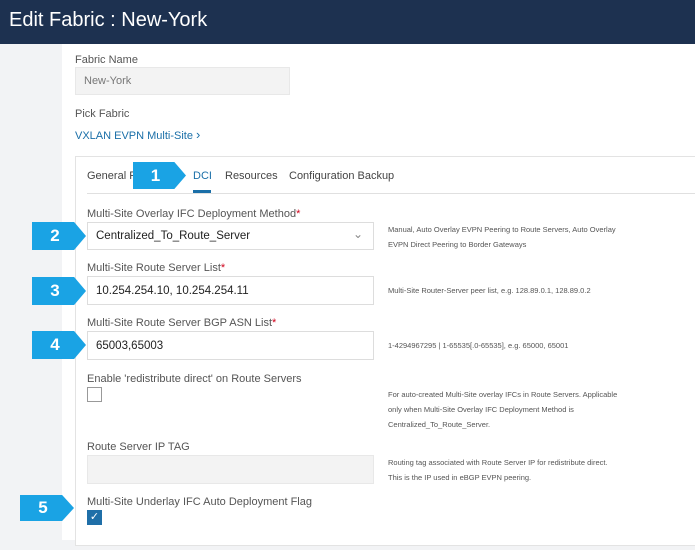 Image resolution: width=695 pixels, height=550 pixels. Describe the element at coordinates (138, 447) in the screenshot. I see `ip-tag-label: Route Server IP TAG` at that location.